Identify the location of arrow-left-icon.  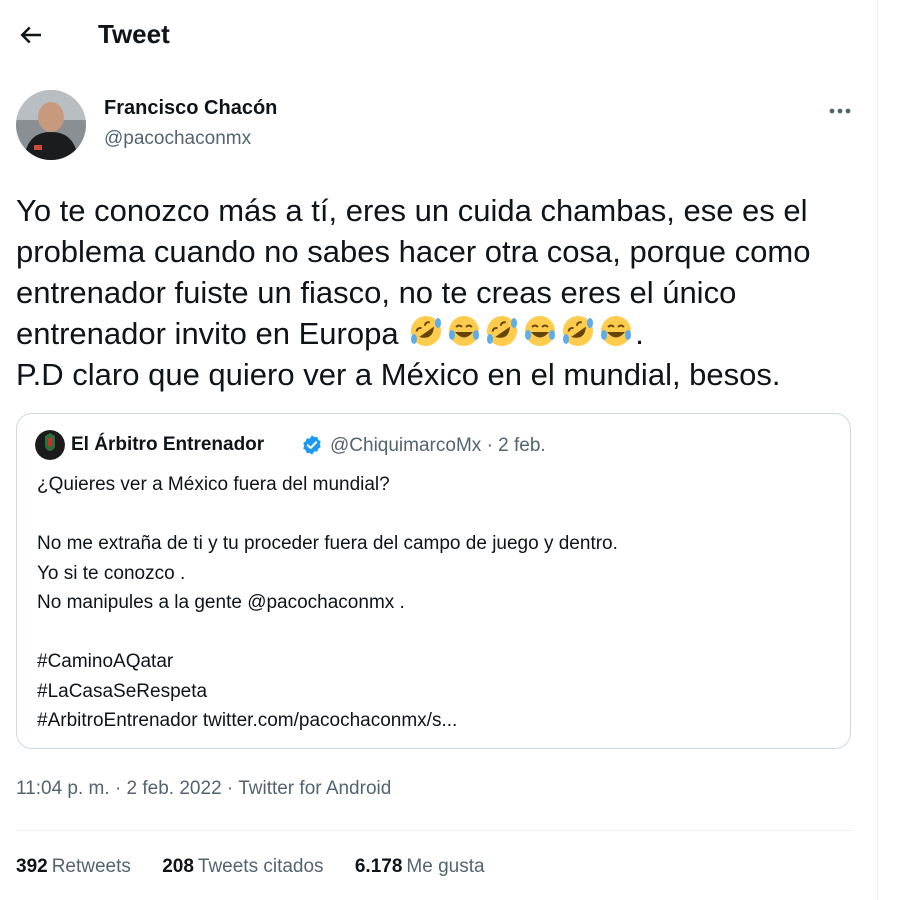
(31, 35).